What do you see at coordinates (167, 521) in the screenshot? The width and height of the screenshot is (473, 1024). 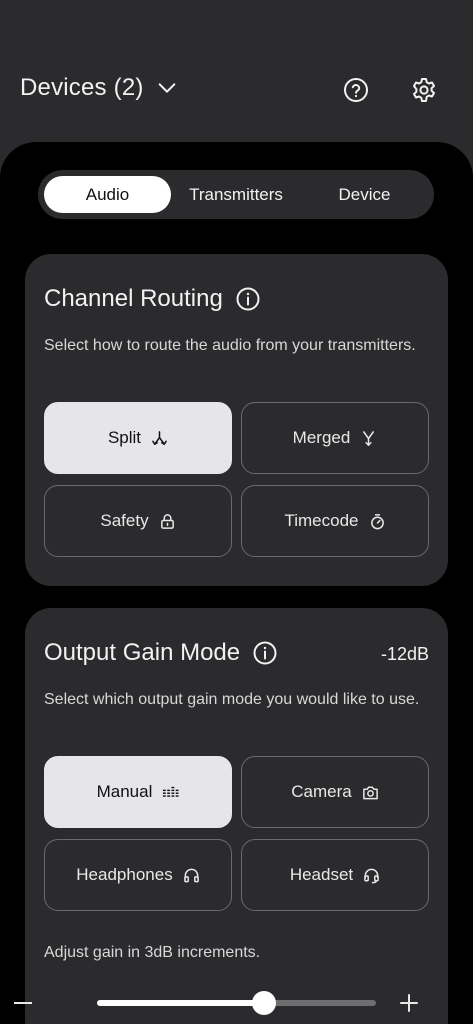 I see `lock-icon` at bounding box center [167, 521].